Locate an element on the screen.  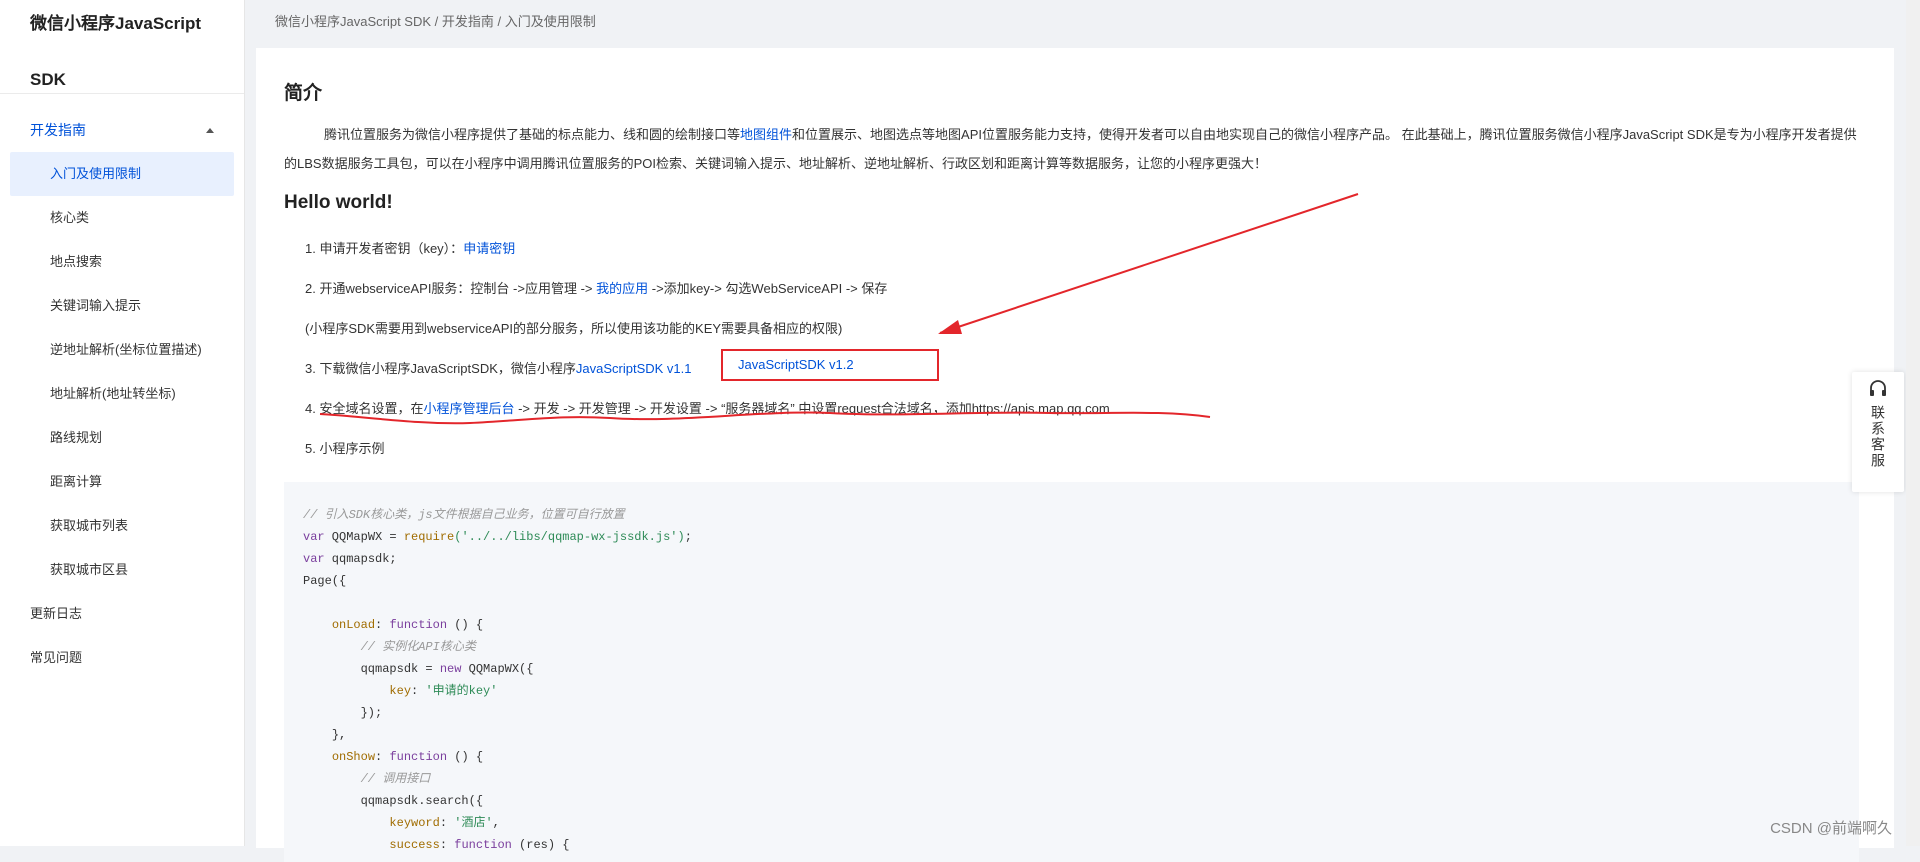
code-comment: // 实例化API核心类 is located at coordinates (418, 647).